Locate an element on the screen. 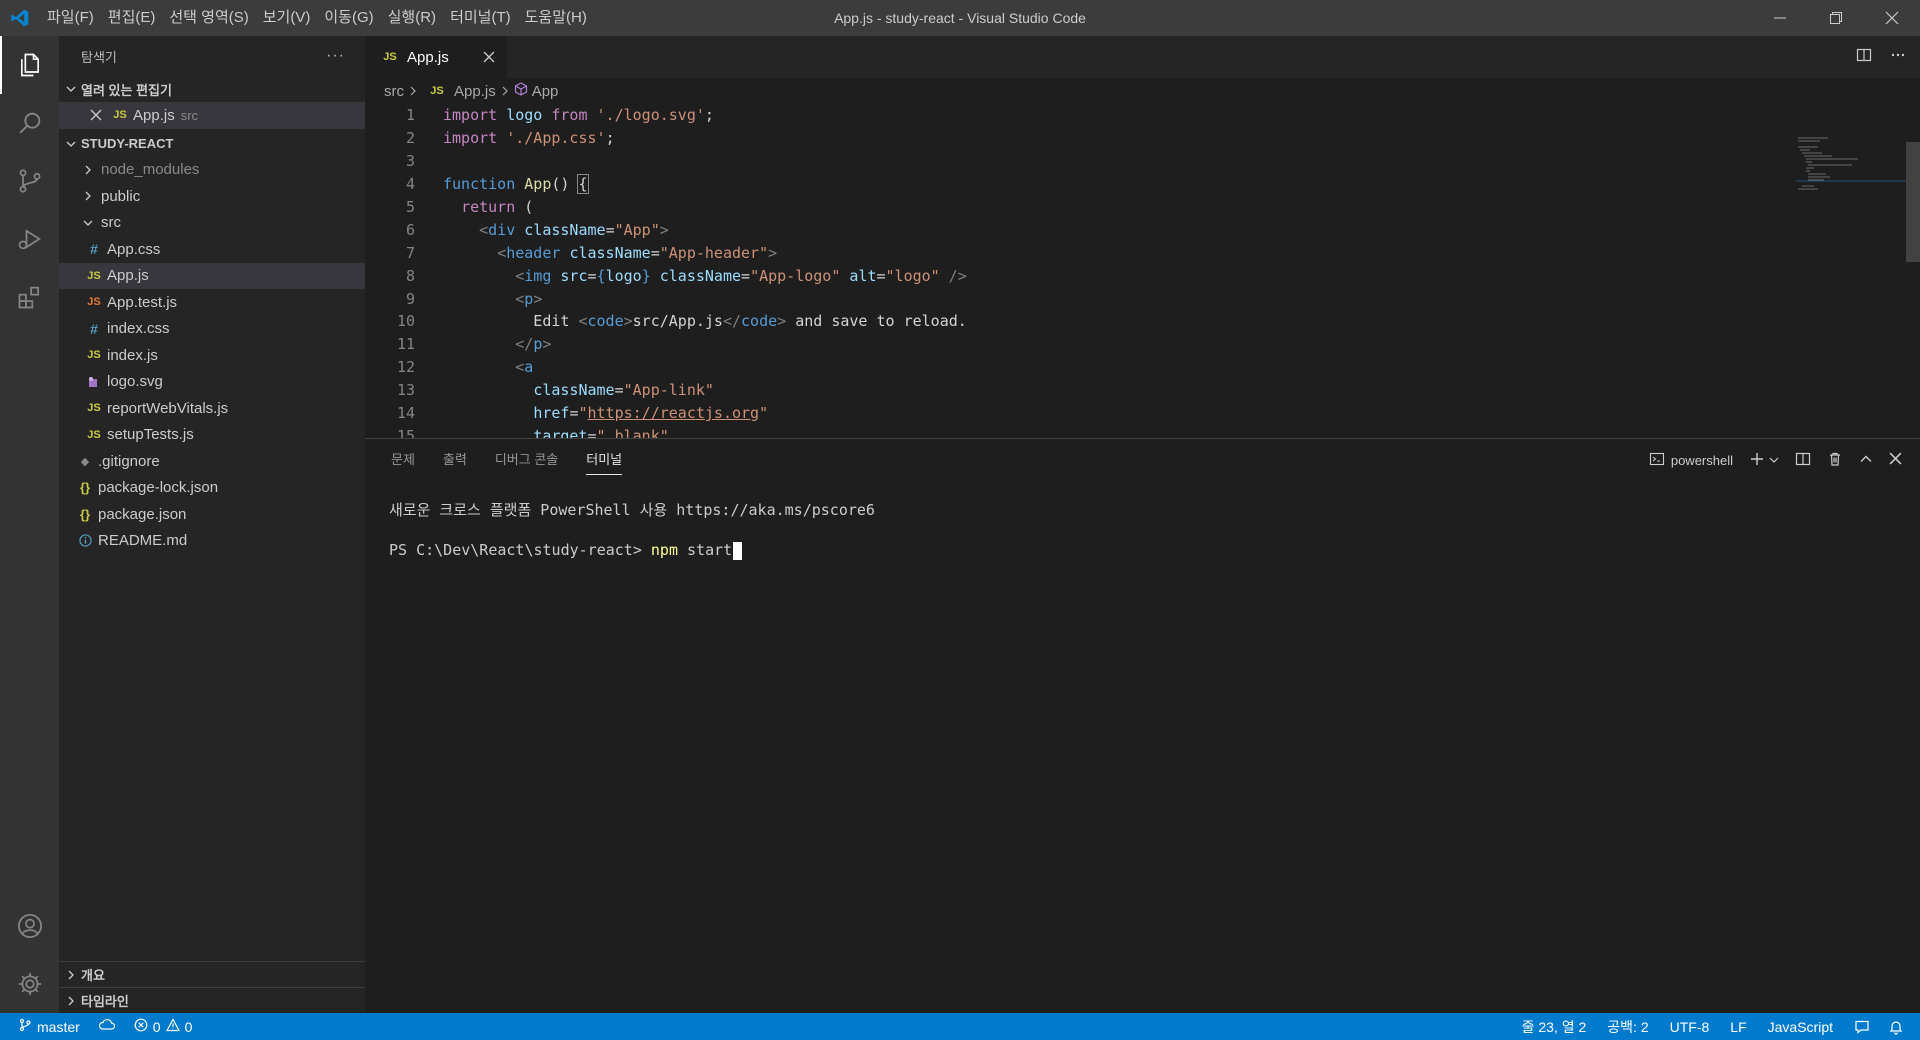 The height and width of the screenshot is (1040, 1920). settings-gear-icon is located at coordinates (29, 984).